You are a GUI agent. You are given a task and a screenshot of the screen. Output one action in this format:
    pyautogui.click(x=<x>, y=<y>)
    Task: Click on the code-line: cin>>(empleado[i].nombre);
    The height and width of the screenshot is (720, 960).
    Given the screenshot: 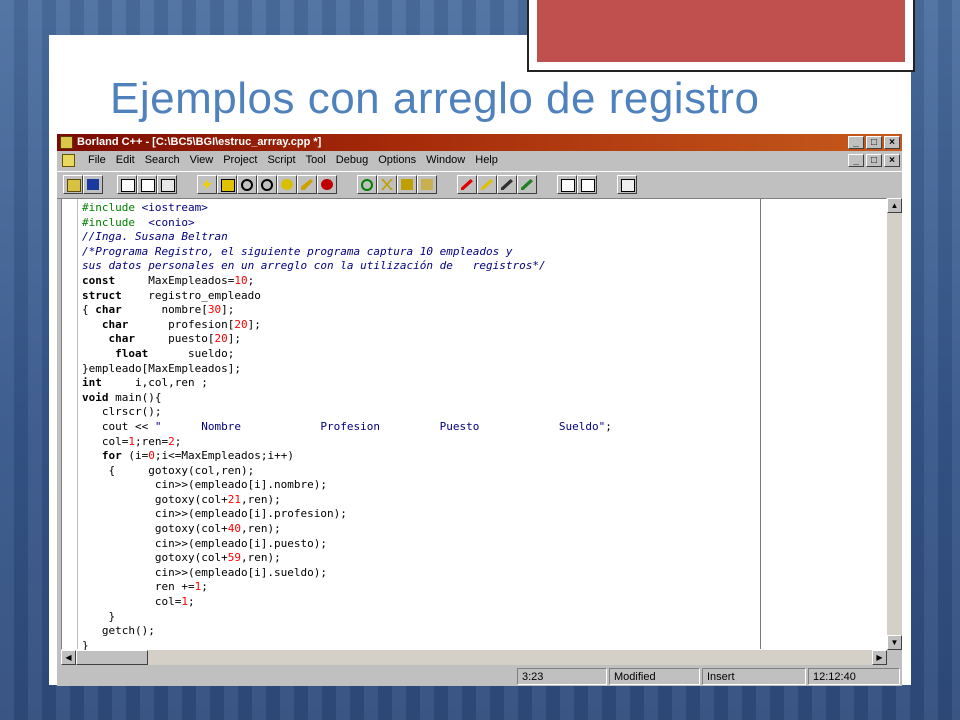 What is the action you would take?
    pyautogui.click(x=205, y=485)
    